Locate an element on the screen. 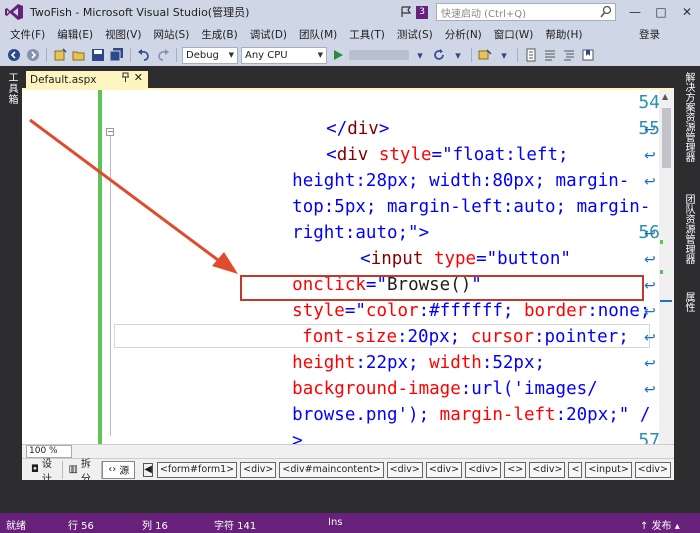 Image resolution: width=700 pixels, height=533 pixels. uncomment-icon is located at coordinates (569, 55).